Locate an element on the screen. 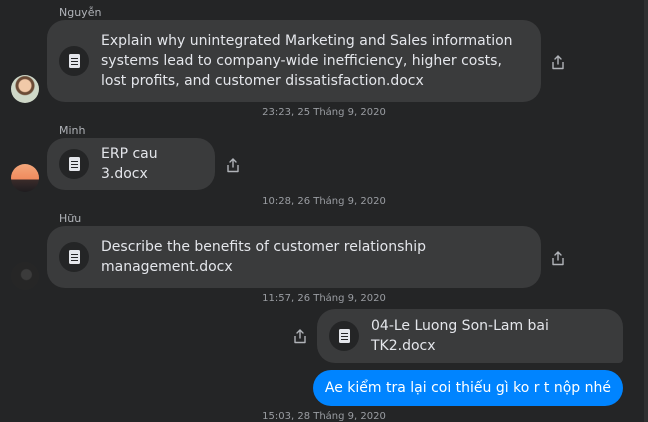  message-timestamp: 10:28, 26 Tháng 9, 2020 is located at coordinates (324, 201).